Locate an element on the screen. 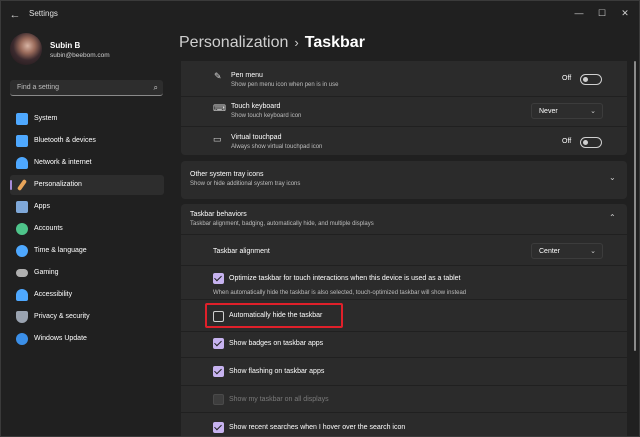 Image resolution: width=640 pixels, height=437 pixels. sidebar-item-label: Gaming is located at coordinates (46, 272).